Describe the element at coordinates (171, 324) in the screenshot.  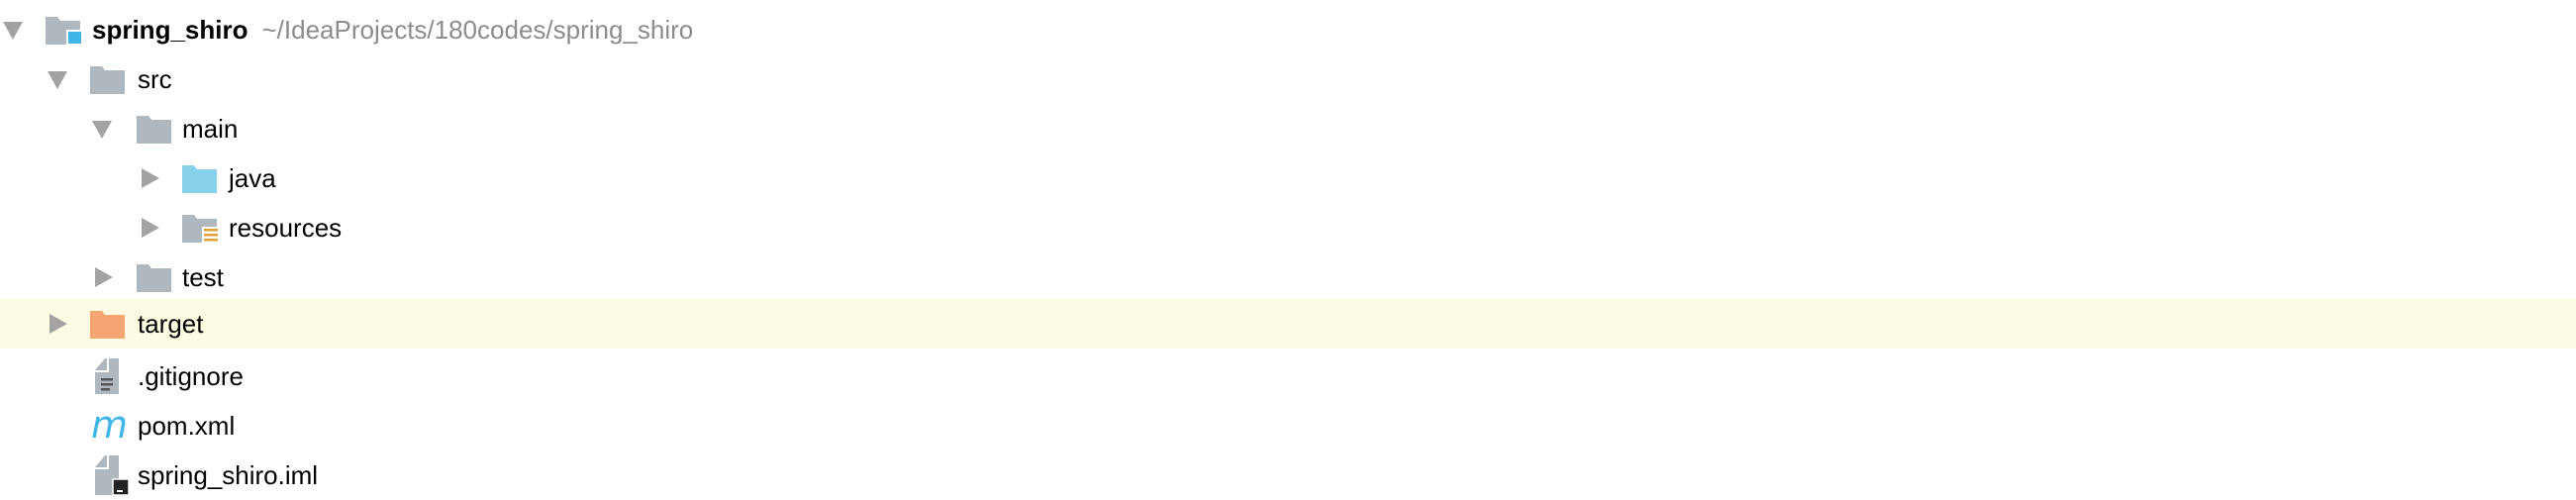
I see `tree-label: target` at that location.